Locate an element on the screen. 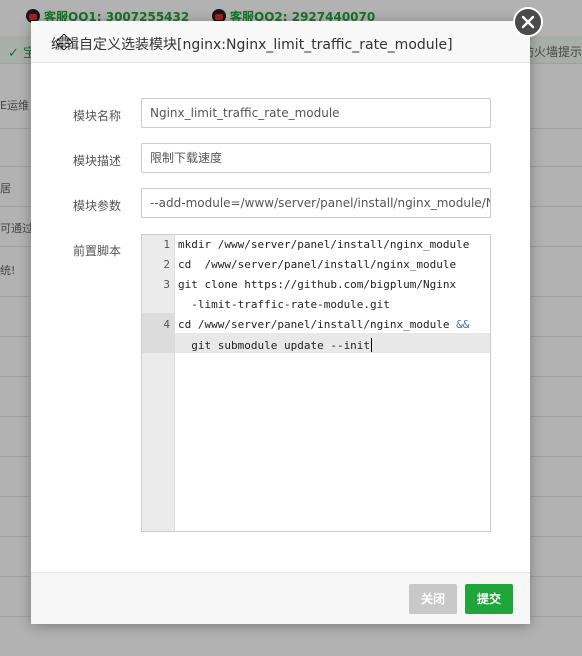 This screenshot has width=582, height=656. move-cursor-icon is located at coordinates (64, 42).